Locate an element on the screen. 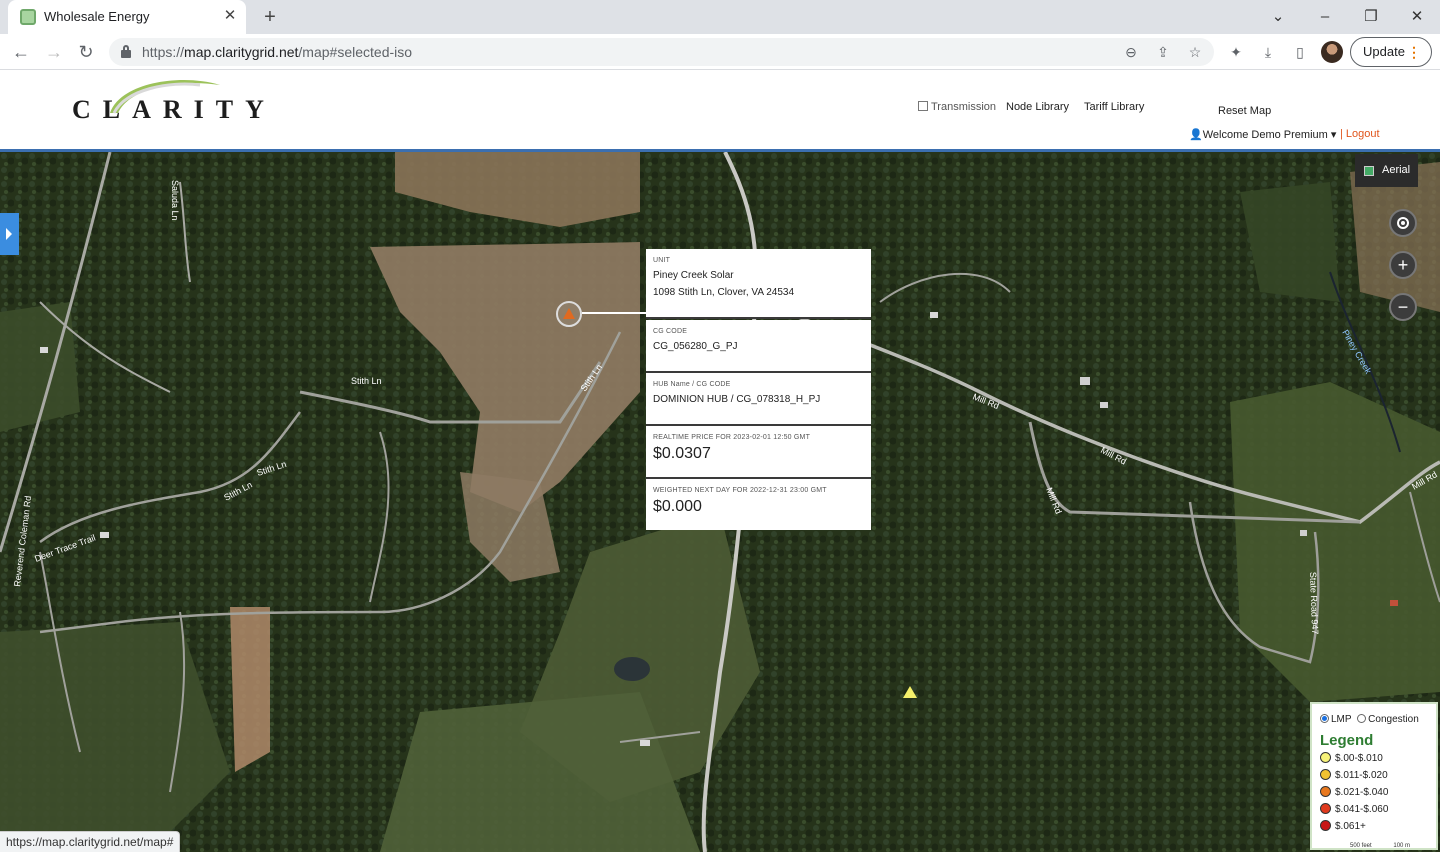 This screenshot has width=1440, height=852. logo-text: CLARITY is located at coordinates (174, 109).